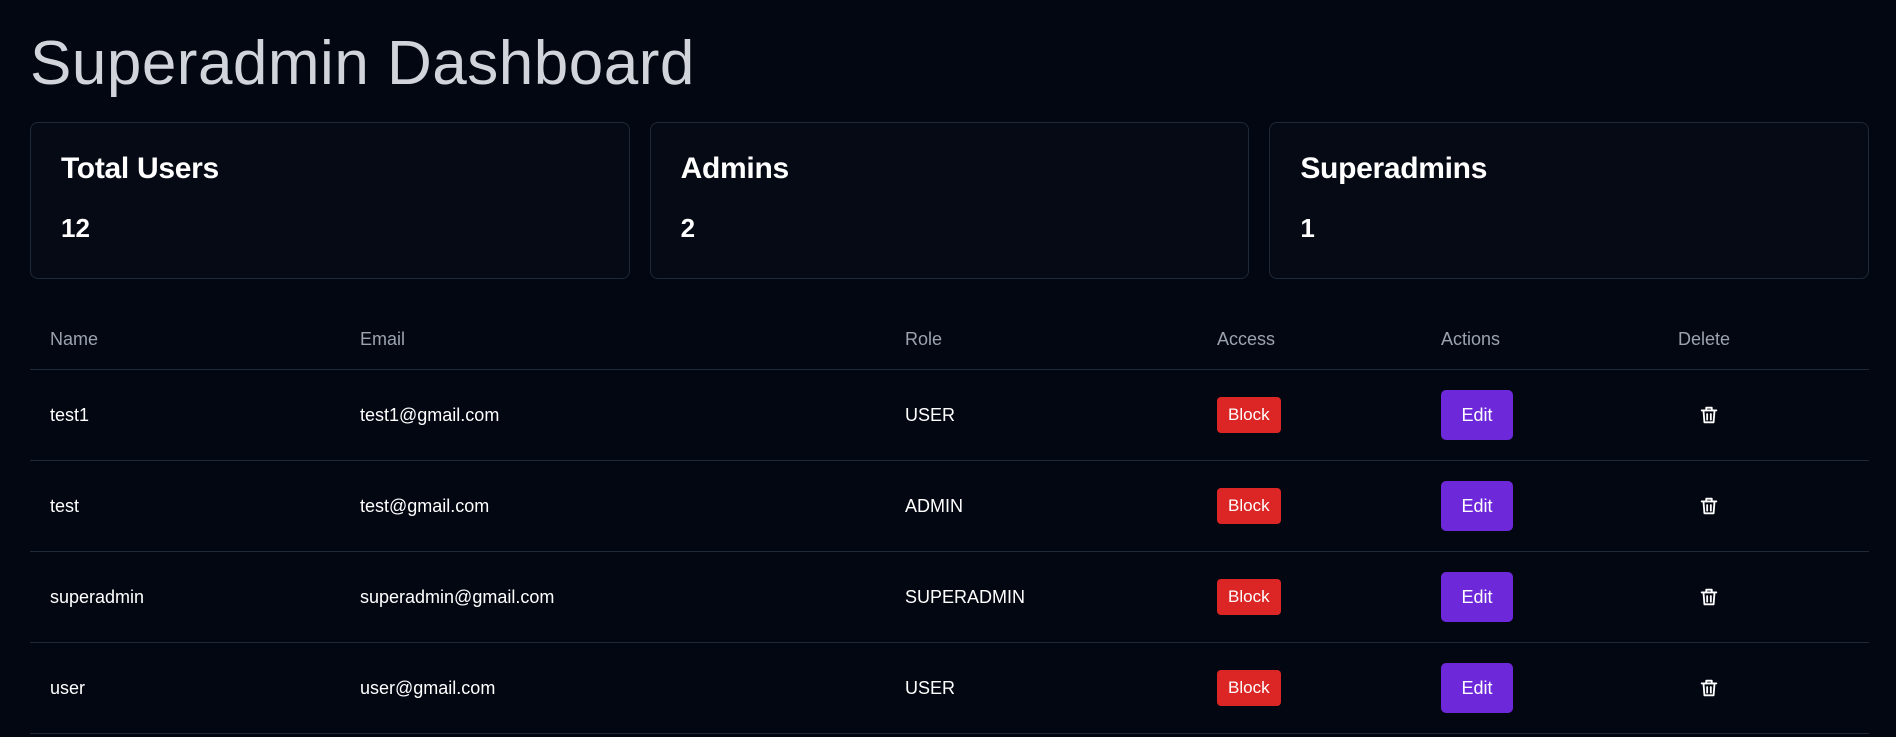 The height and width of the screenshot is (737, 1896). Describe the element at coordinates (1307, 228) in the screenshot. I see `stat-value: 1` at that location.